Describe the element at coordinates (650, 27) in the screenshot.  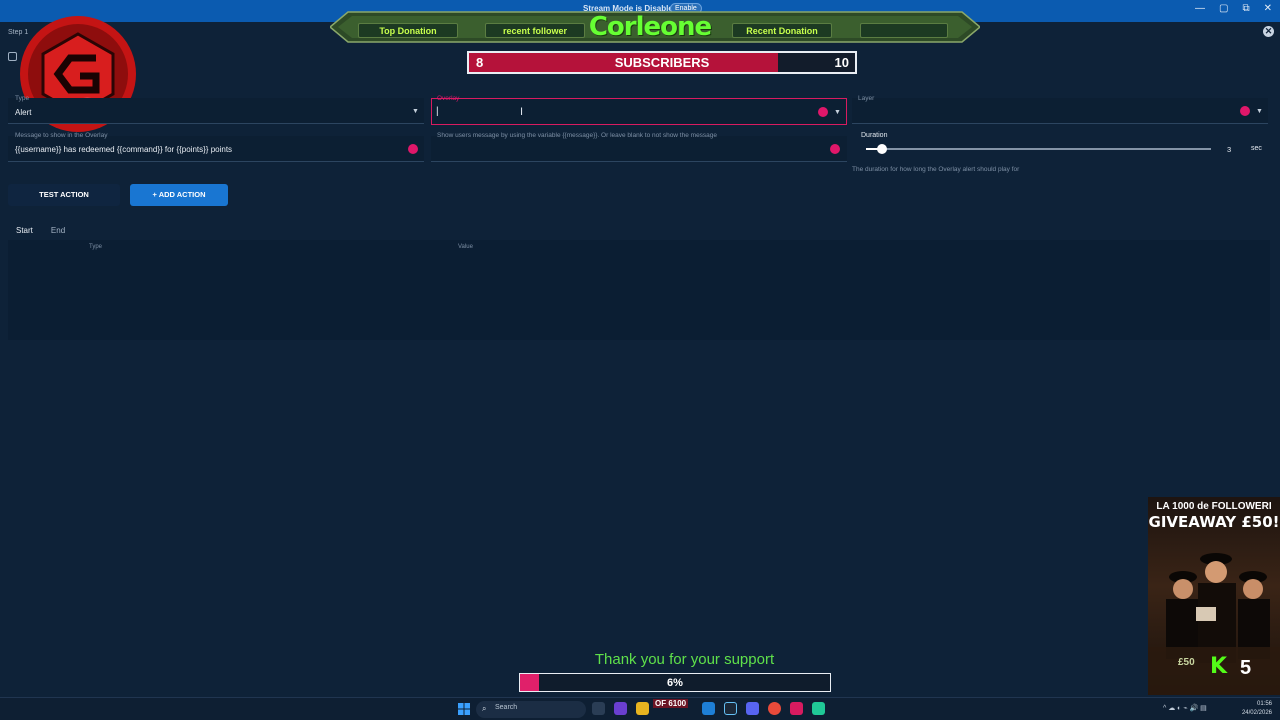
I see `channel-name: Corleone` at that location.